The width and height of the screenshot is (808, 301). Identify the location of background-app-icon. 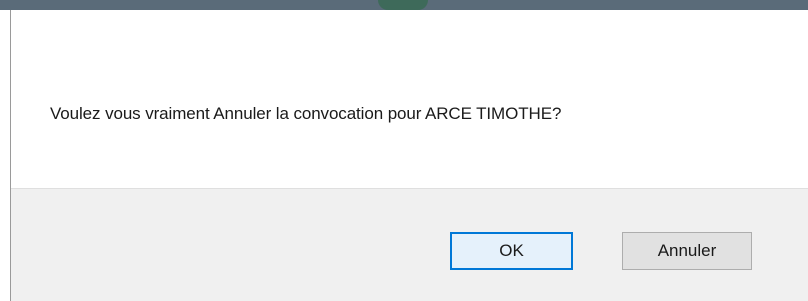
(403, 5).